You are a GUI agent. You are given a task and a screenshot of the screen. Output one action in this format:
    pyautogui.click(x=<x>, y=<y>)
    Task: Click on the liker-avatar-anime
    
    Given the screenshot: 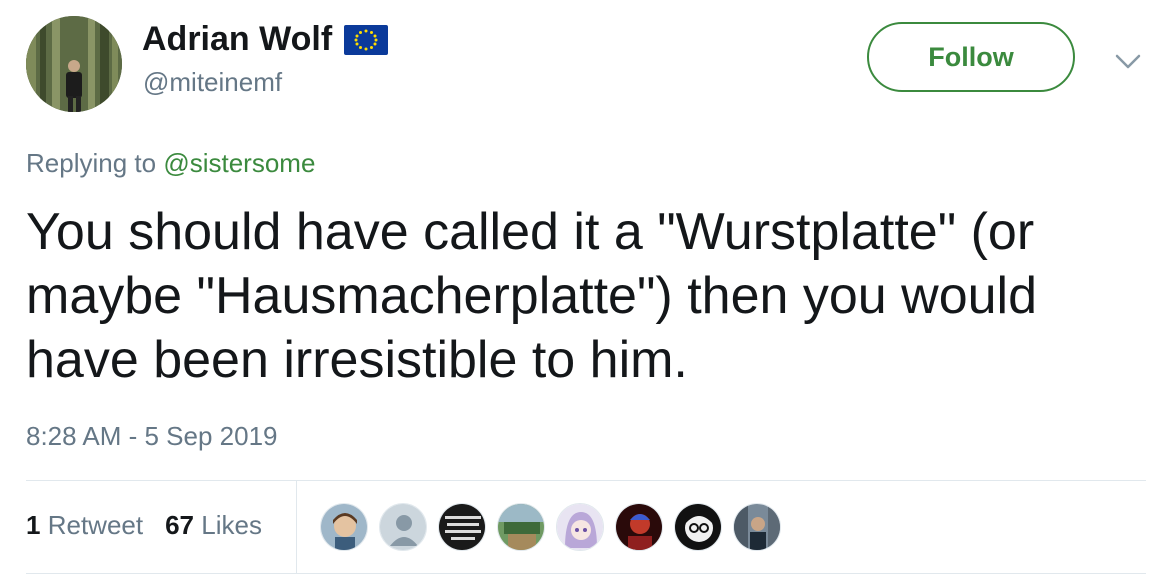 What is the action you would take?
    pyautogui.click(x=580, y=527)
    